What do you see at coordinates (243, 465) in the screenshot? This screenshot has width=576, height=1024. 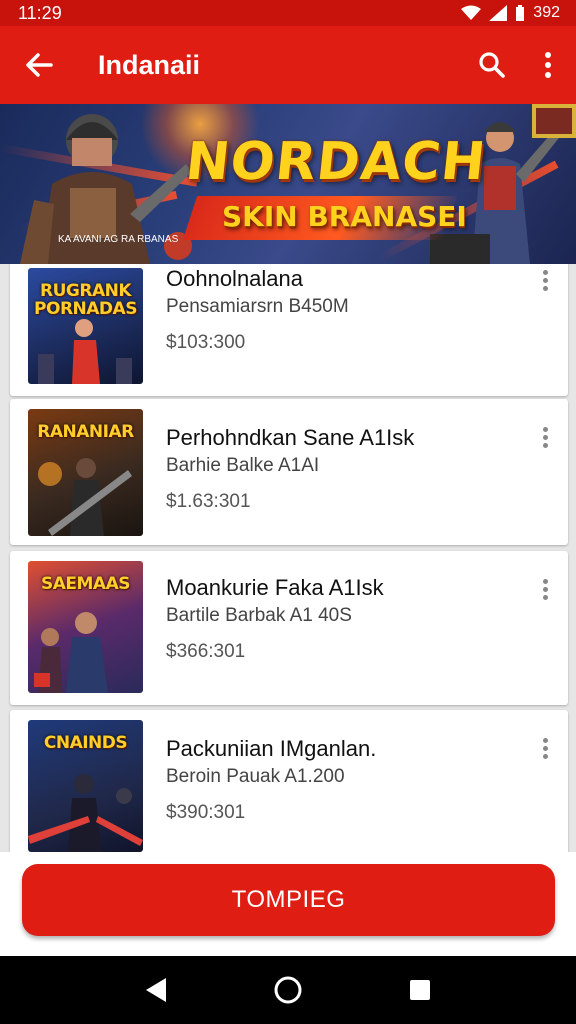 I see `item-subtitle: Barhie Balke A1AI` at bounding box center [243, 465].